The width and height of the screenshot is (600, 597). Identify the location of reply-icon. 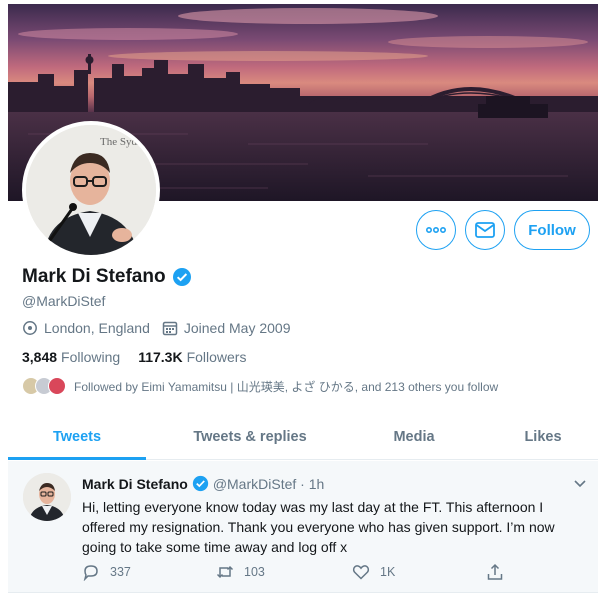
(90, 573).